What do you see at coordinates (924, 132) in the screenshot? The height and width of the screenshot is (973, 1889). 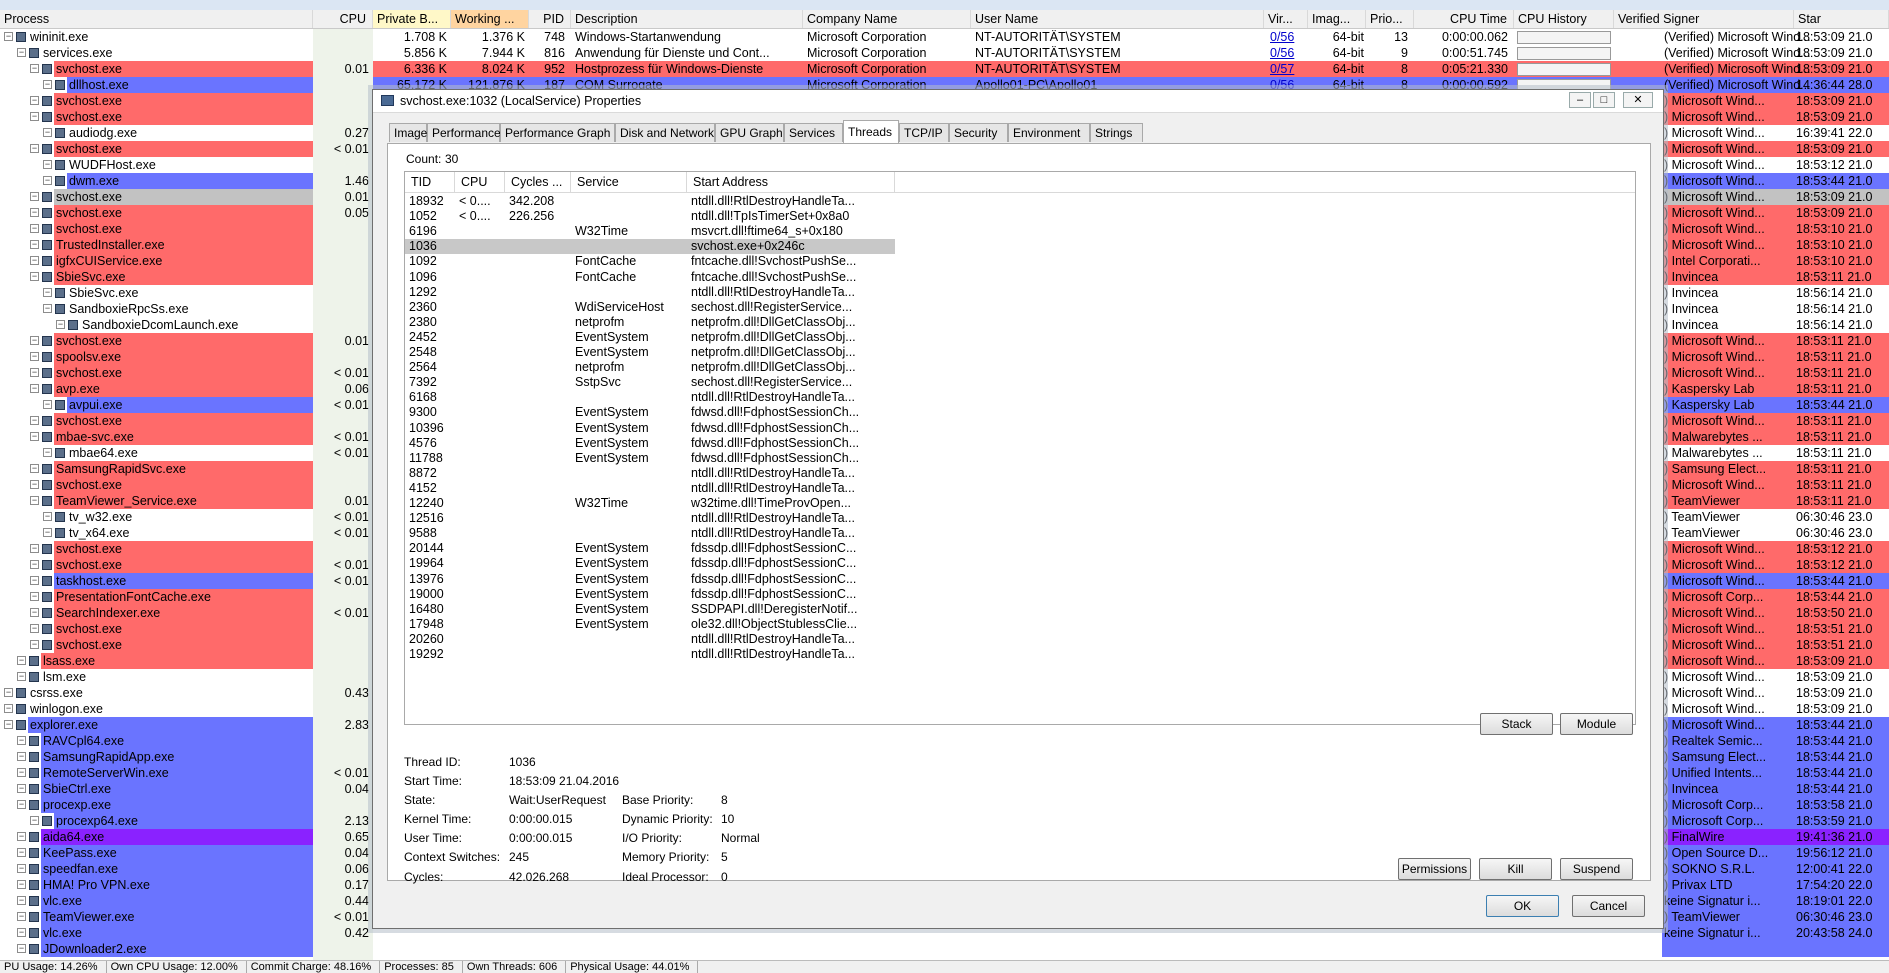 I see `tab-tcpip: TCP/IP` at bounding box center [924, 132].